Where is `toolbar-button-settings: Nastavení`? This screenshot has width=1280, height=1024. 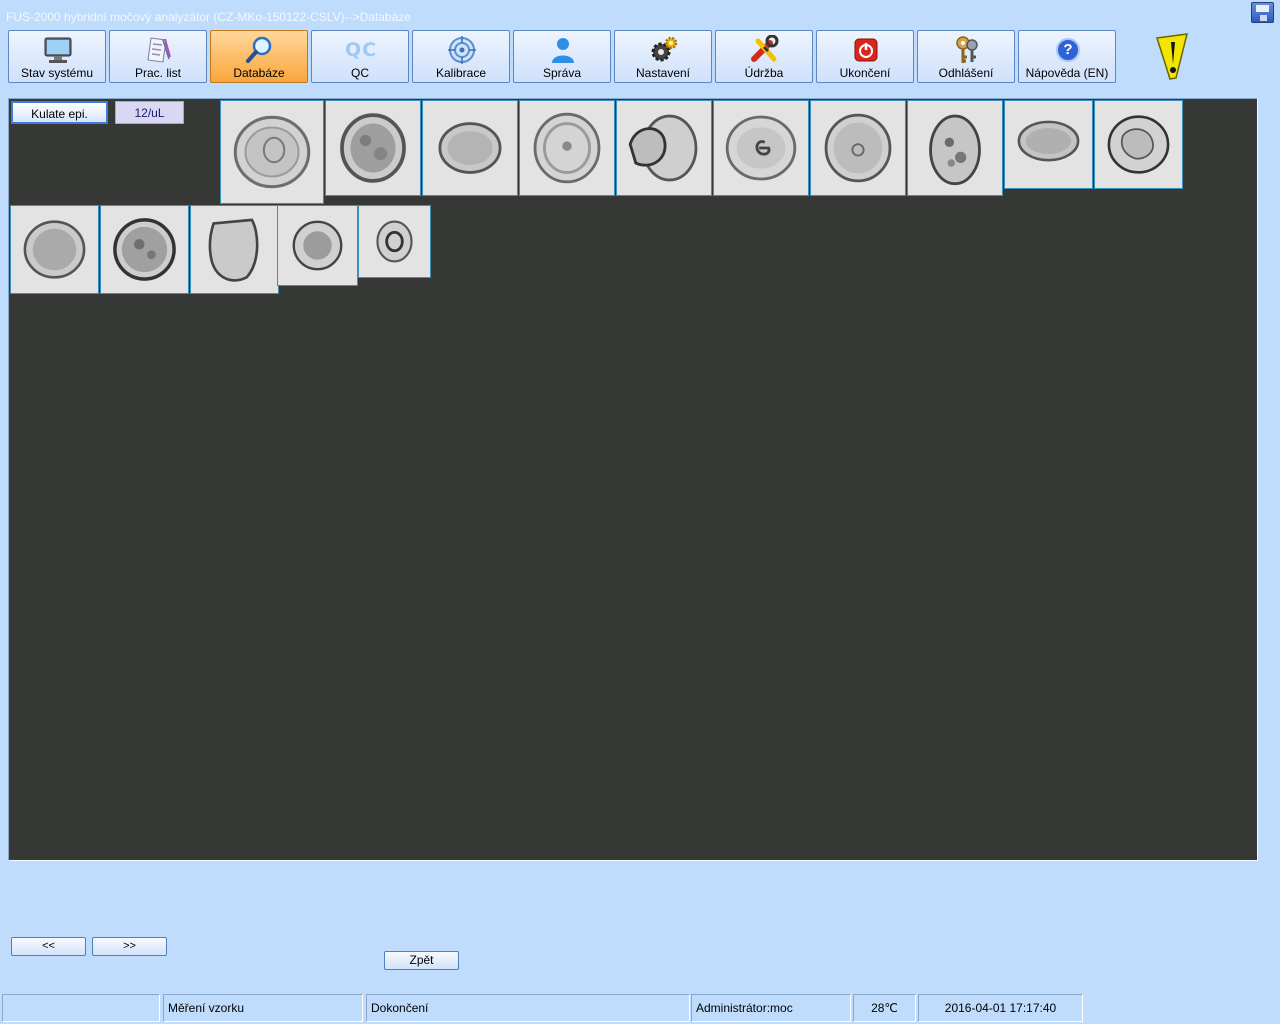
toolbar-button-settings: Nastavení is located at coordinates (663, 56).